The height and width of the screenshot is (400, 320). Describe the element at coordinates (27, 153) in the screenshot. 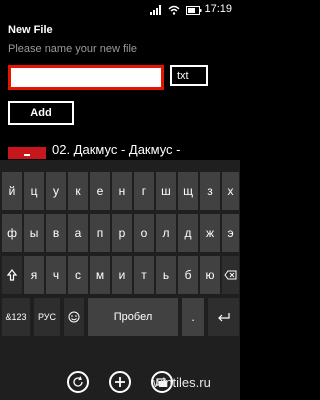

I see `file-thumbnail` at that location.